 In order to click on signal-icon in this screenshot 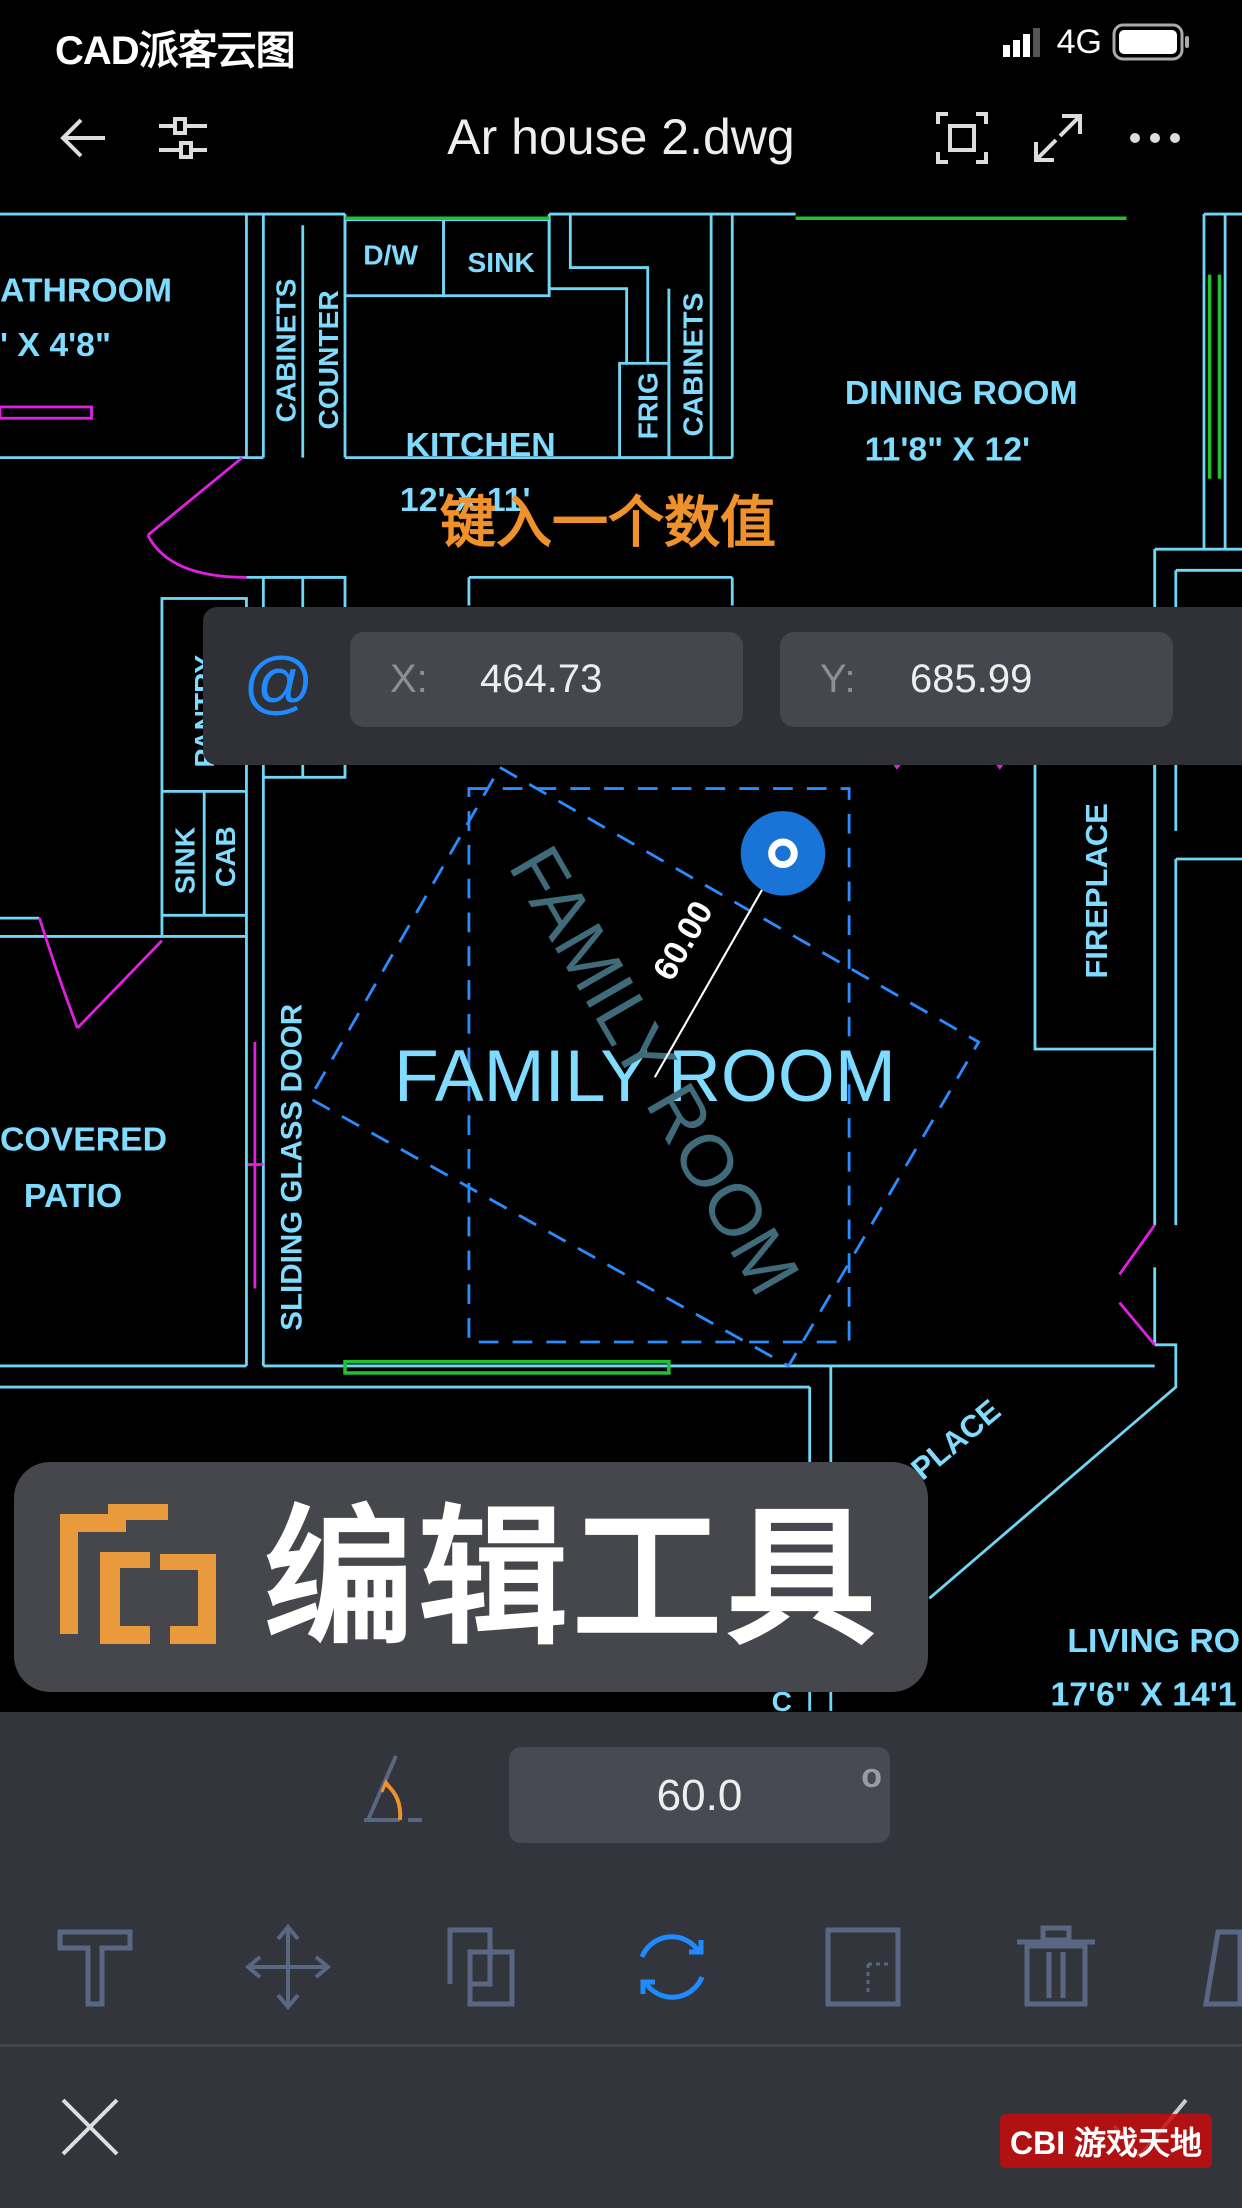, I will do `click(1021, 42)`.